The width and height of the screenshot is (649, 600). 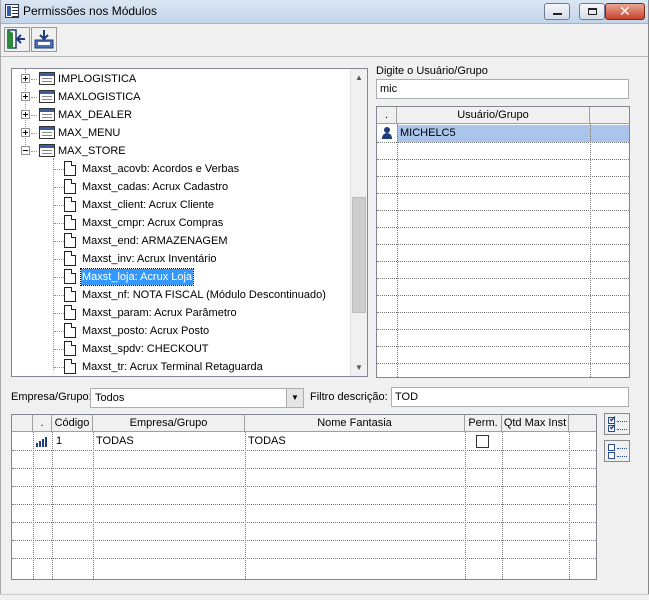 What do you see at coordinates (359, 367) in the screenshot?
I see `scroll-down-arrow-icon: ▼` at bounding box center [359, 367].